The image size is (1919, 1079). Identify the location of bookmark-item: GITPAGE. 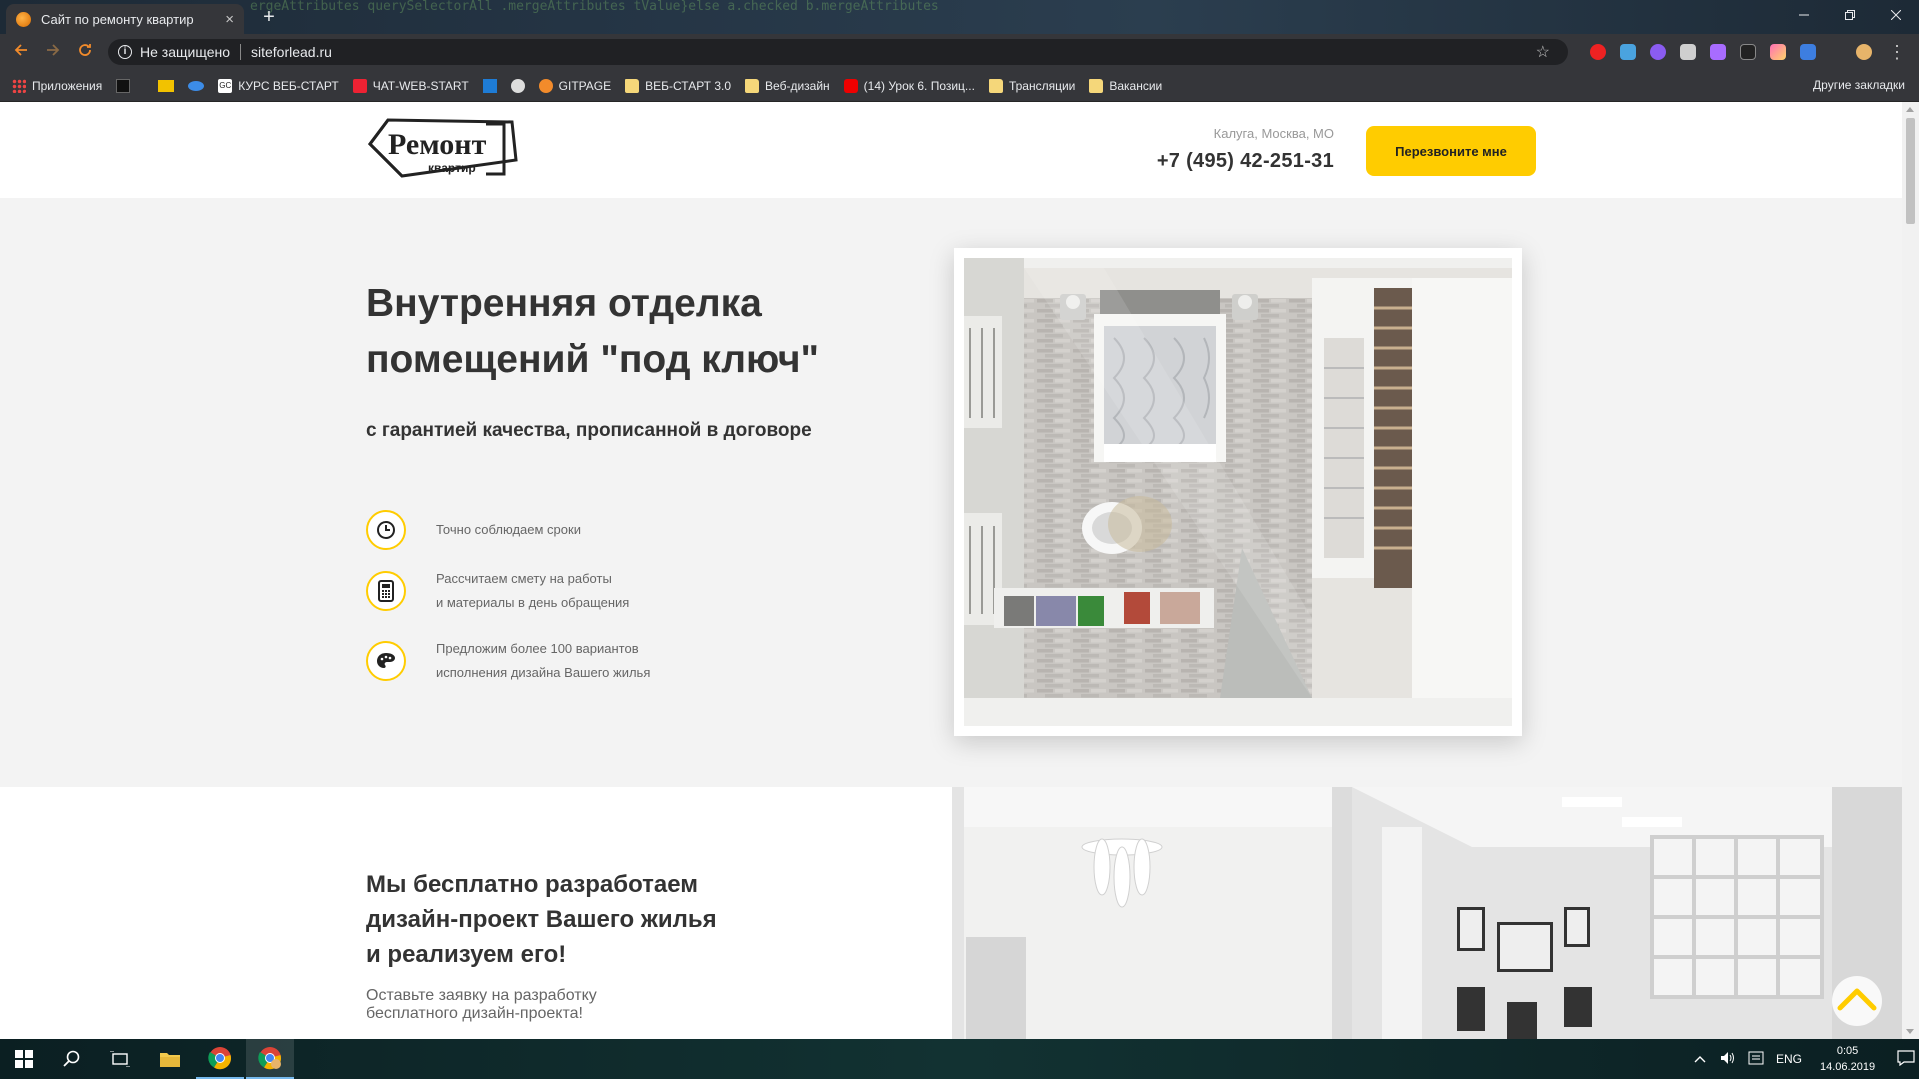
(574, 85).